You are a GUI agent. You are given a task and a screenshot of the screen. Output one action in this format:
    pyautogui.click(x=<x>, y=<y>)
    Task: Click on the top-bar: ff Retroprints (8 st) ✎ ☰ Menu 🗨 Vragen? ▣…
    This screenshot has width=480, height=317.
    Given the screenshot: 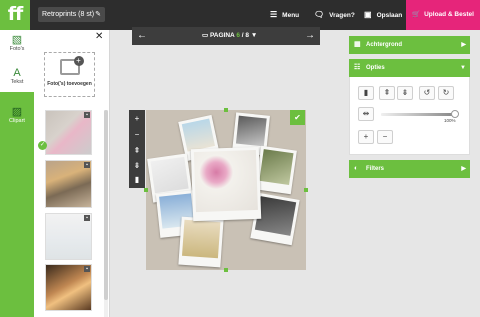 What is the action you would take?
    pyautogui.click(x=240, y=15)
    